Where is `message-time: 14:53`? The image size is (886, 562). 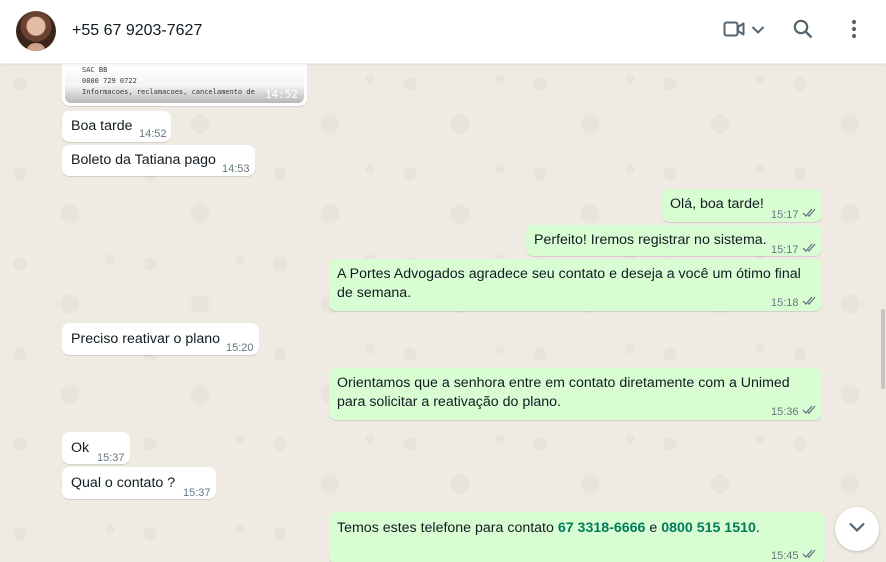
message-time: 14:53 is located at coordinates (236, 169).